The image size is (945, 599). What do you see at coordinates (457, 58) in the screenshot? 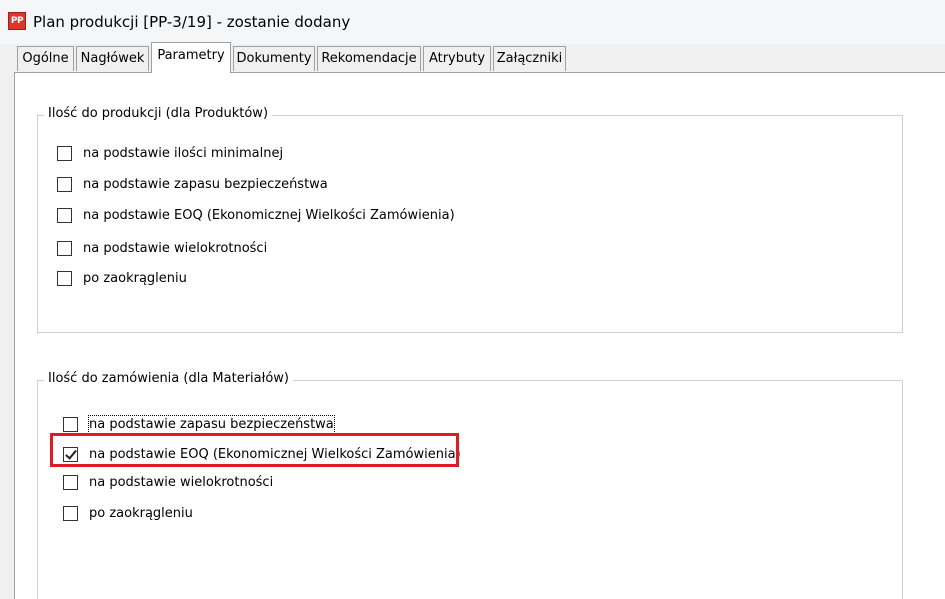
I see `tab-atrybuty: Atrybuty` at bounding box center [457, 58].